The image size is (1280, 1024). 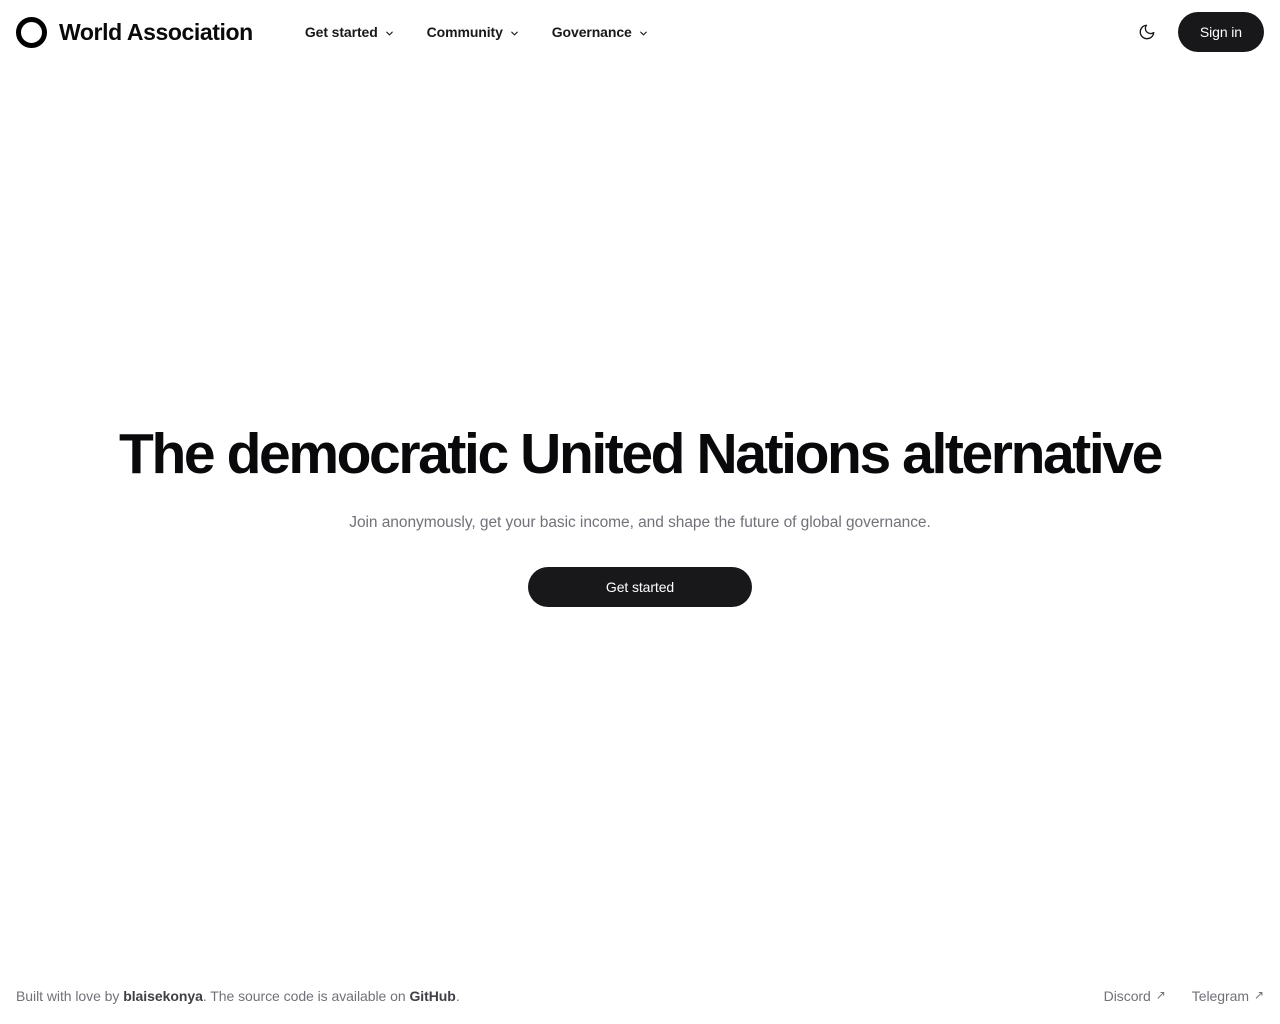 I want to click on nav-item-community: Community, so click(x=473, y=32).